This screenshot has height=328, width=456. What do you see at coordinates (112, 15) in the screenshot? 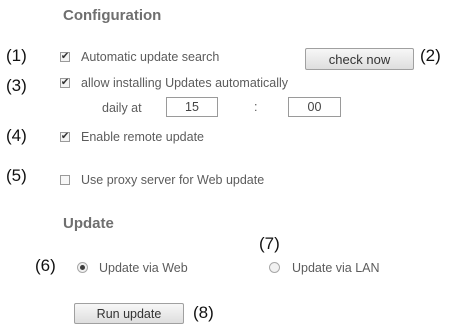
I see `configuration-heading: Configuration` at bounding box center [112, 15].